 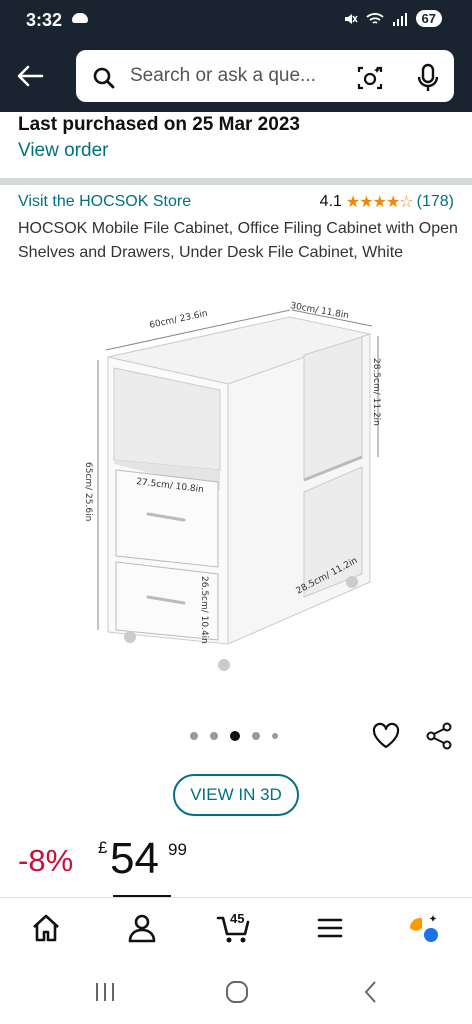 What do you see at coordinates (330, 201) in the screenshot?
I see `rating-value: 4.1` at bounding box center [330, 201].